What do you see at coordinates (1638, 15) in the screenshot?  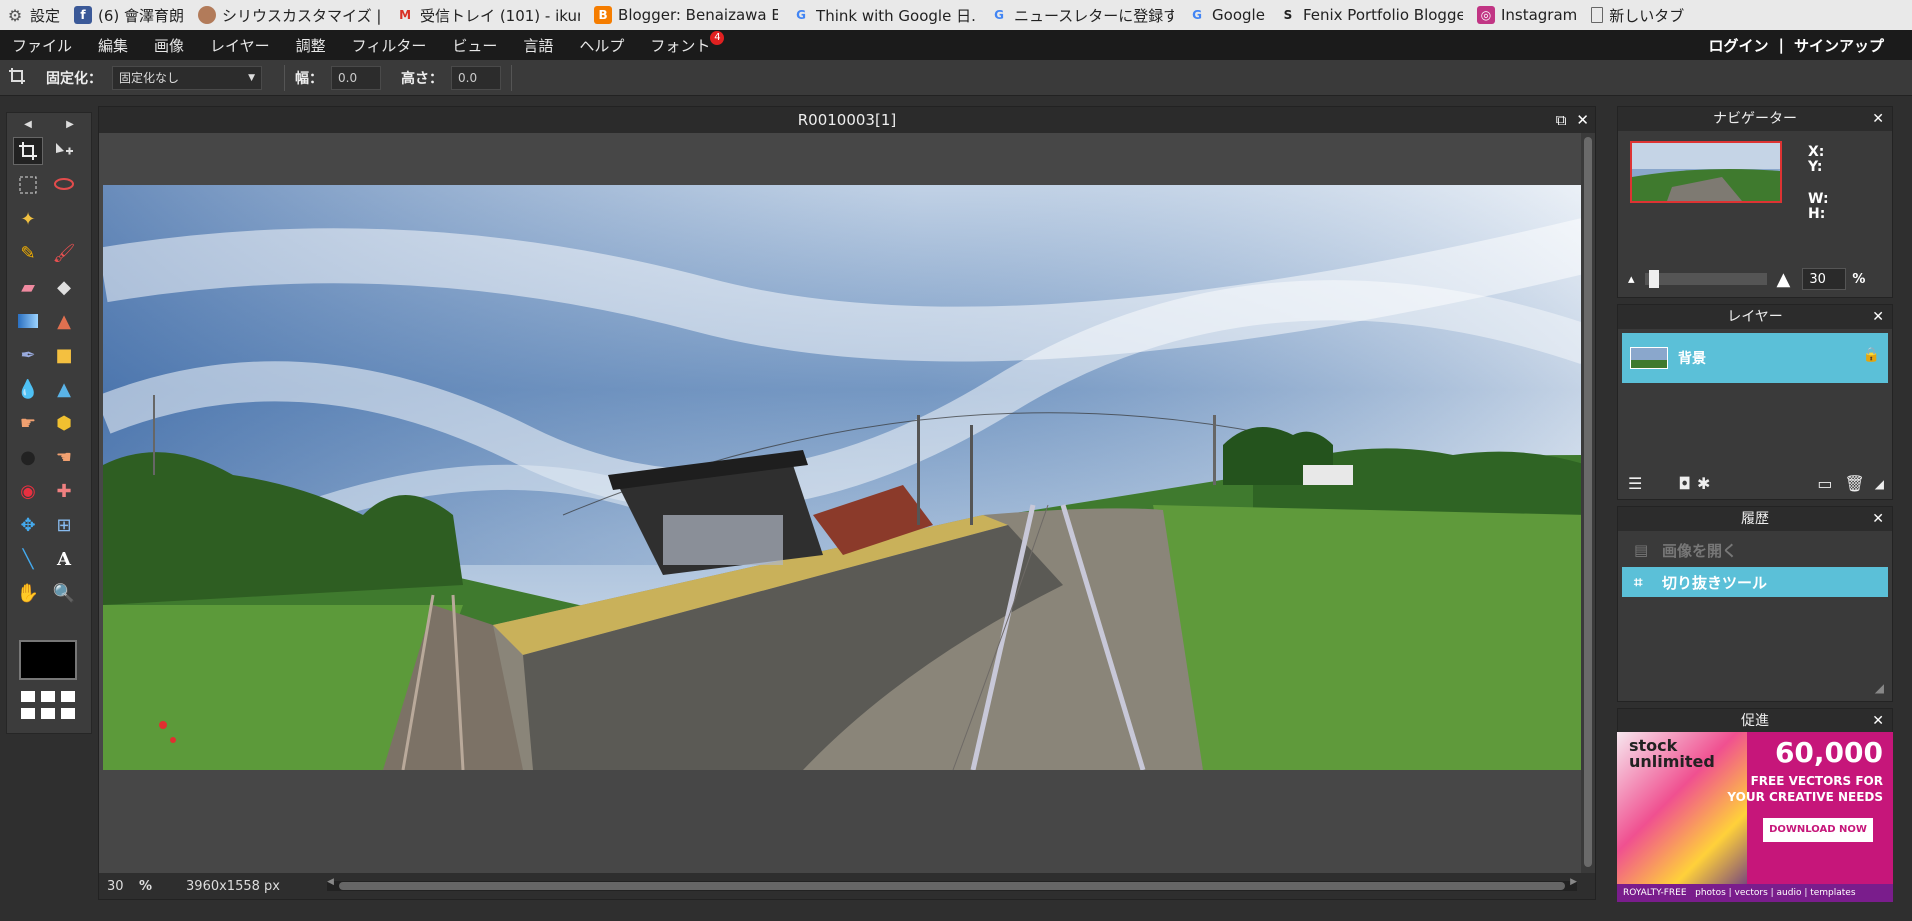 I see `bookmark-new-tab: 新しいタブ` at bounding box center [1638, 15].